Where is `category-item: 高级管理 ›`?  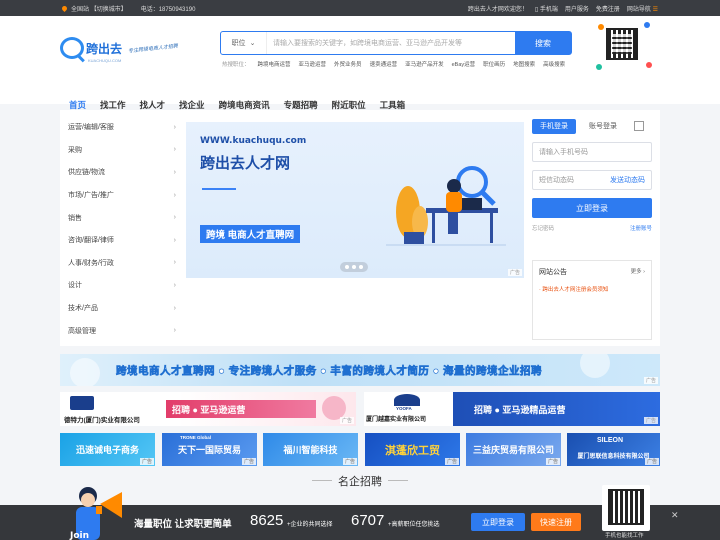
category-item: 高级管理 › is located at coordinates (122, 330).